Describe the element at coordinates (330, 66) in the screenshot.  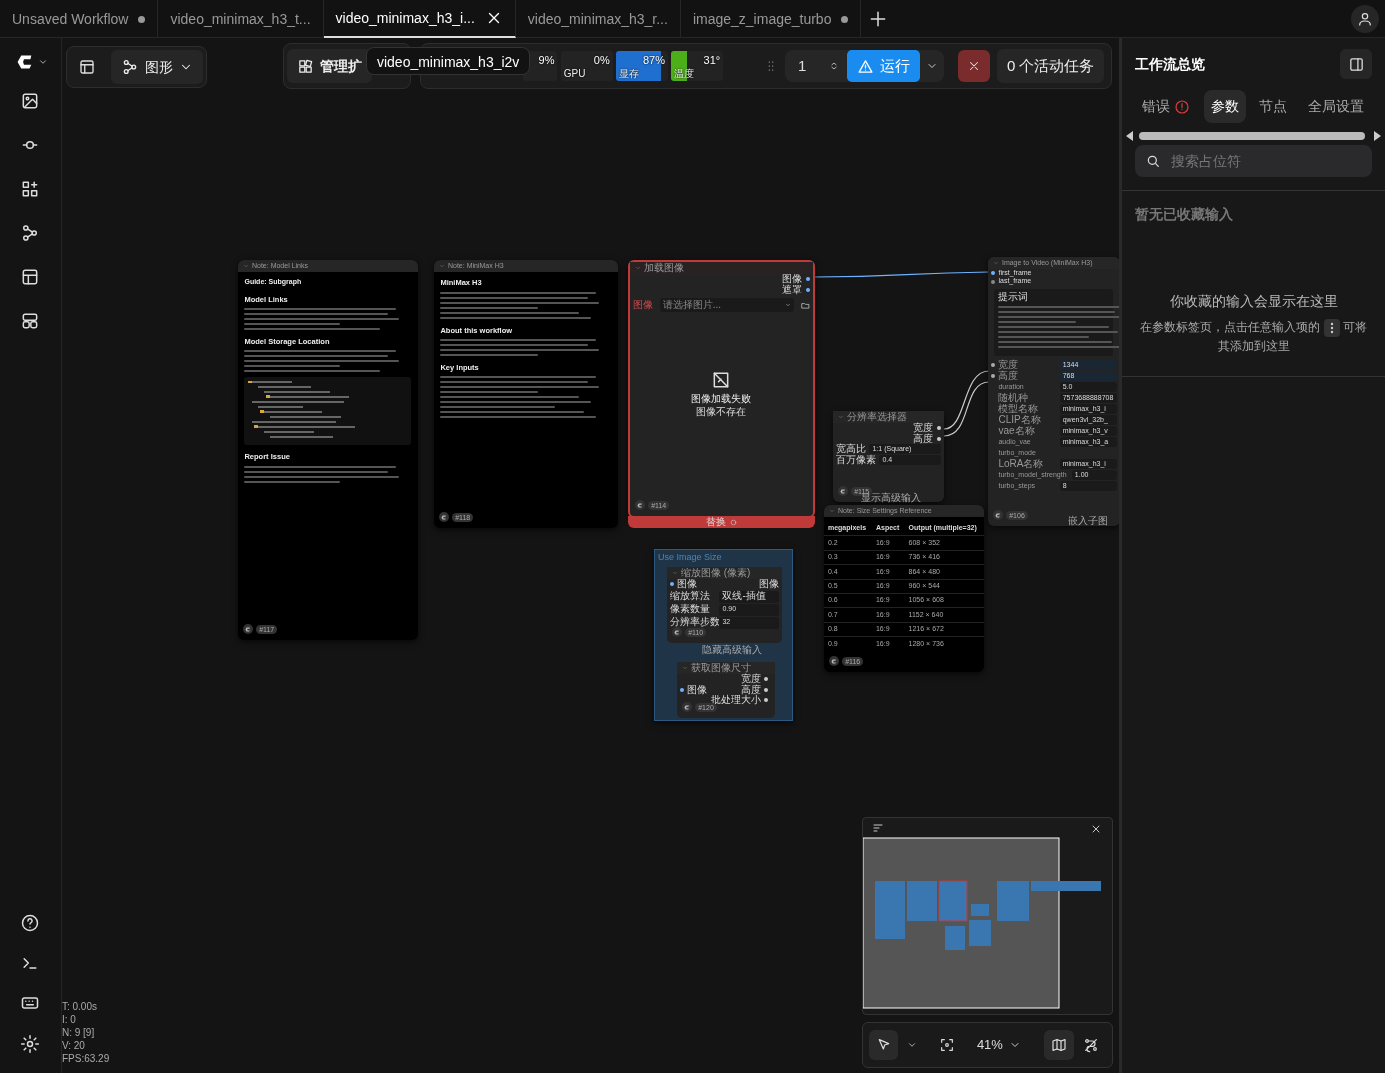
I see `extensions-button: 管理扩` at that location.